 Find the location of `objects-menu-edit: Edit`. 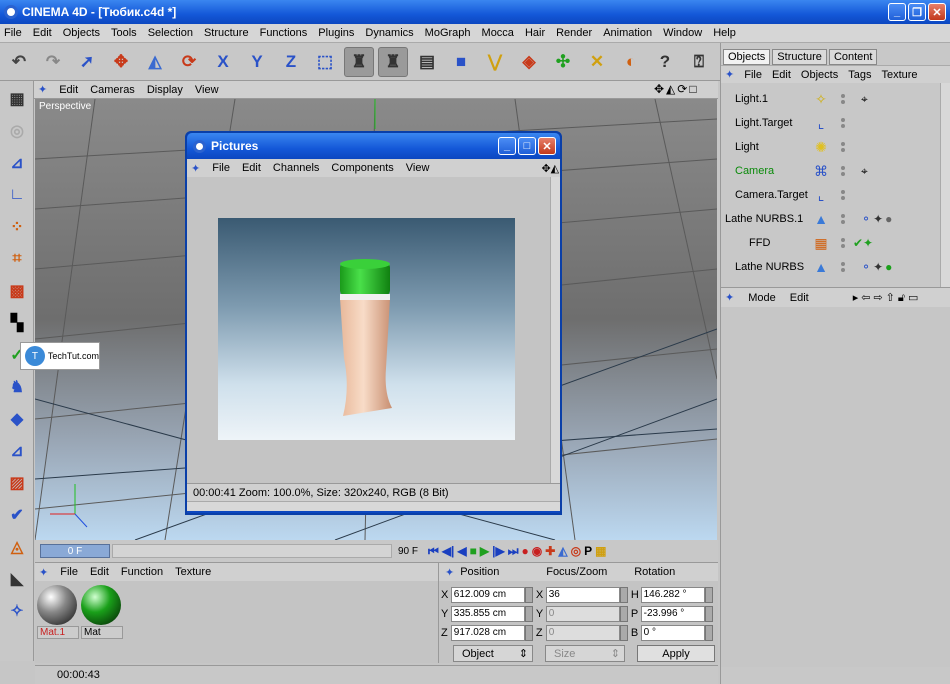

objects-menu-edit: Edit is located at coordinates (781, 75).